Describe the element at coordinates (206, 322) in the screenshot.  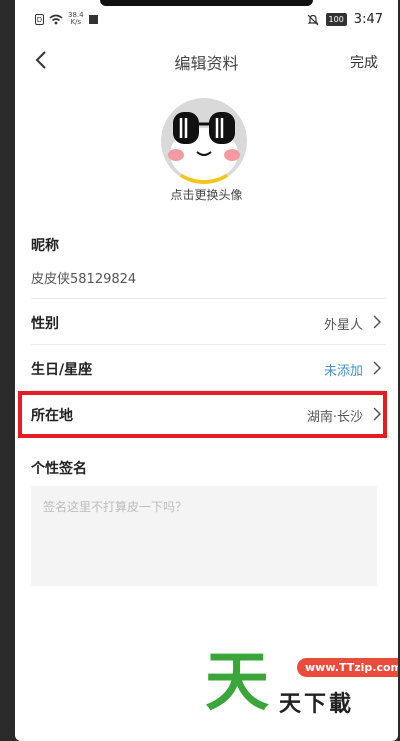
I see `gender-row: 性别 外星人` at that location.